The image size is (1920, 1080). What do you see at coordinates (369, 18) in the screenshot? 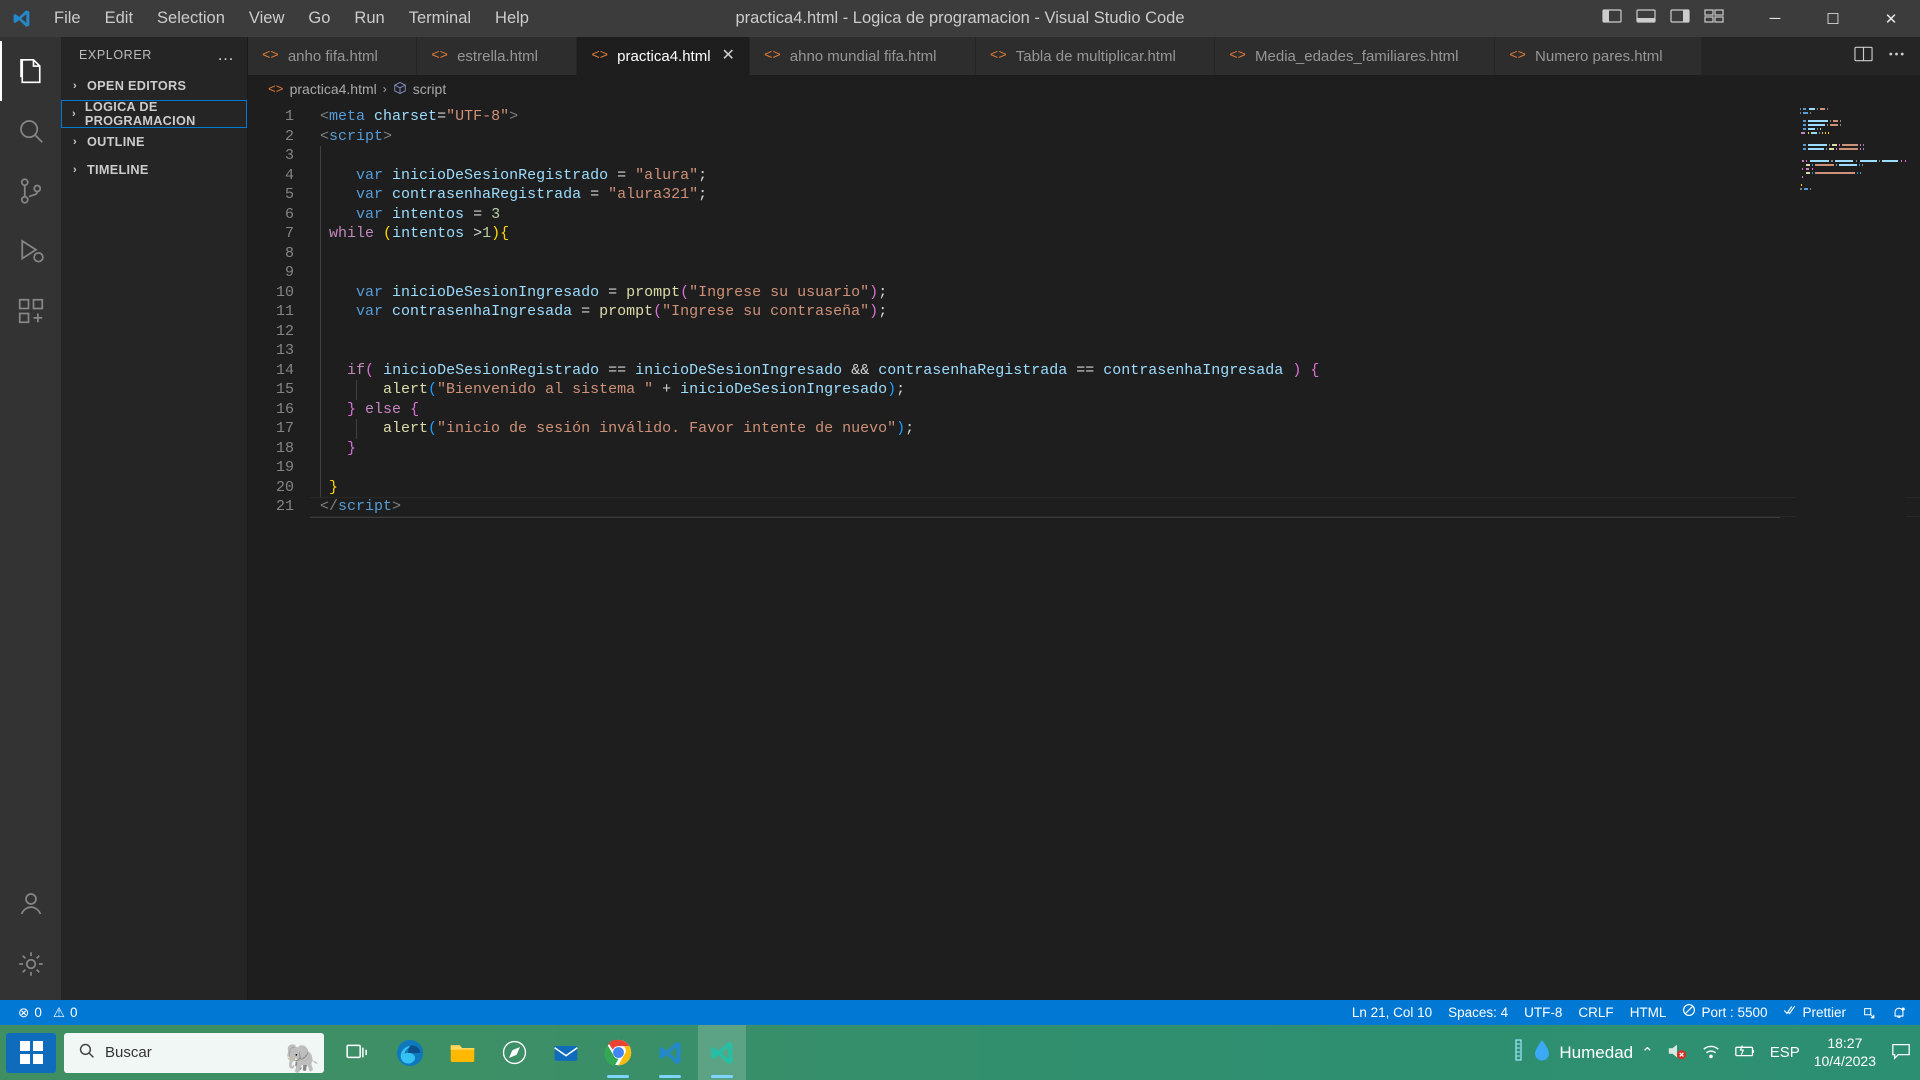
I see `menu-run: Run` at bounding box center [369, 18].